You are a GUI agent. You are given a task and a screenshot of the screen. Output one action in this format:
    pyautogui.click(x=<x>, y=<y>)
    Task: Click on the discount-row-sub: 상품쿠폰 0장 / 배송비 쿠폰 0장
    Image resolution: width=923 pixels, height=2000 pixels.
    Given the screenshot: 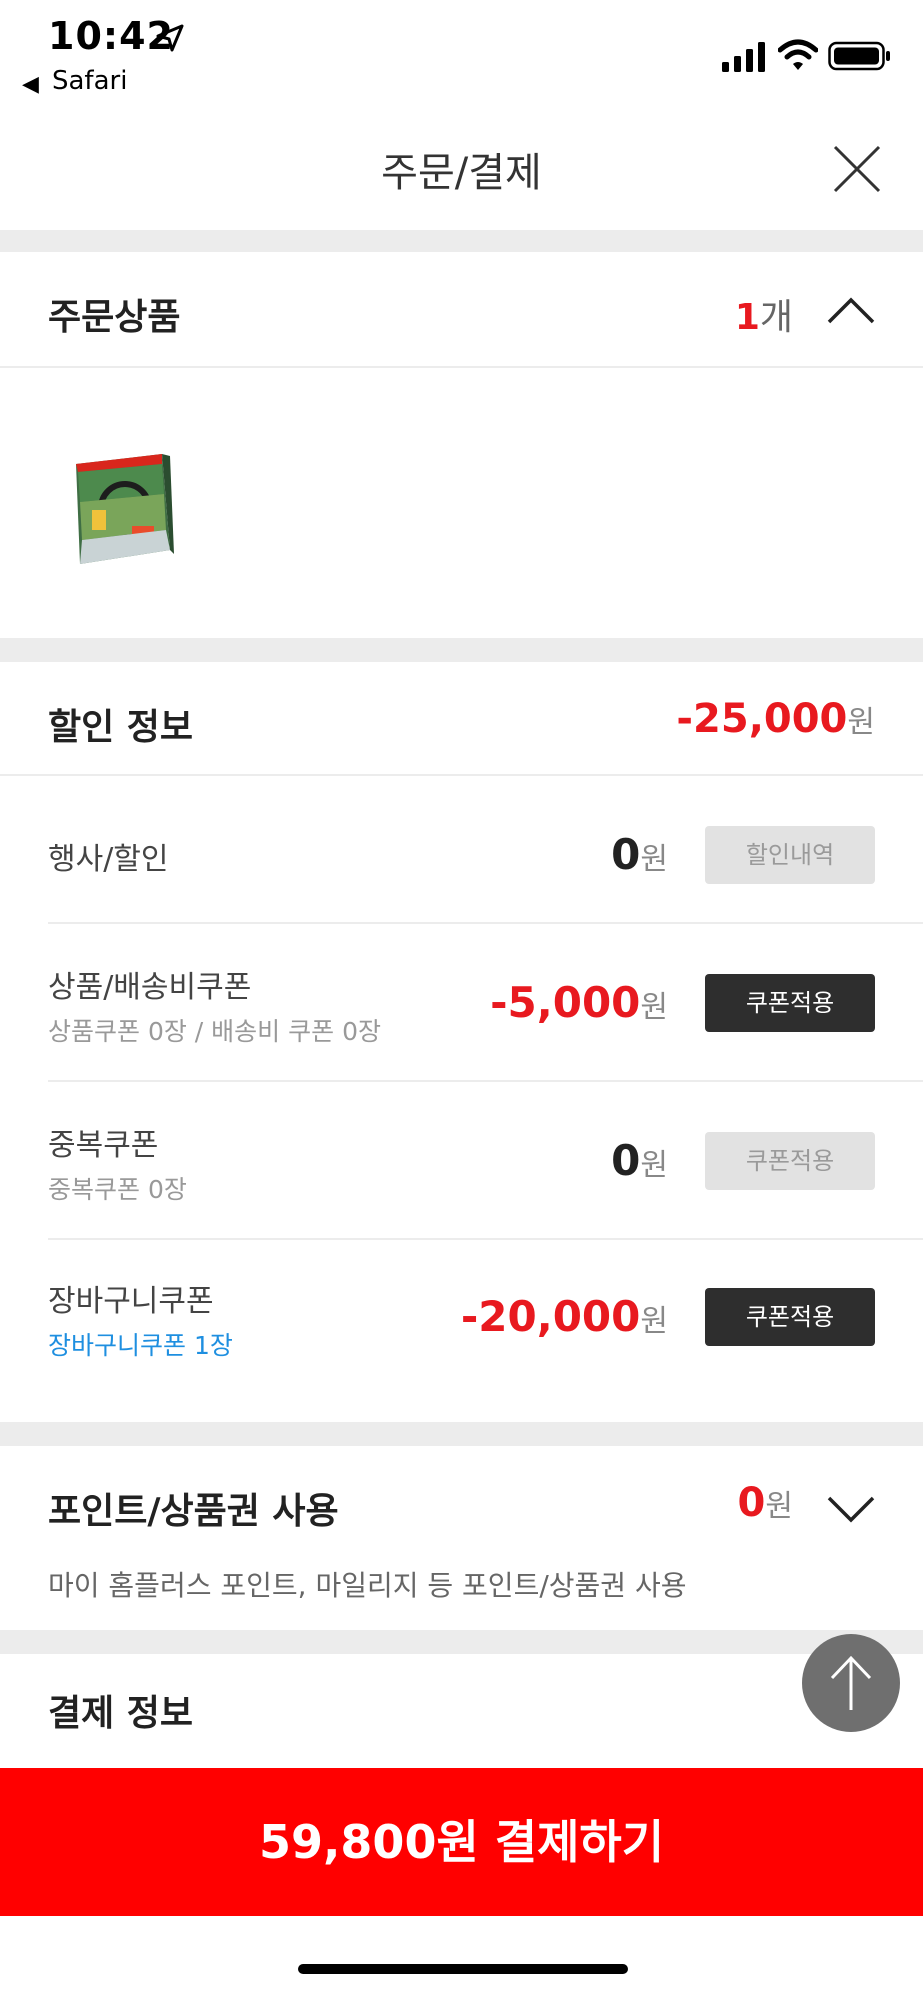 What is the action you would take?
    pyautogui.click(x=214, y=1031)
    